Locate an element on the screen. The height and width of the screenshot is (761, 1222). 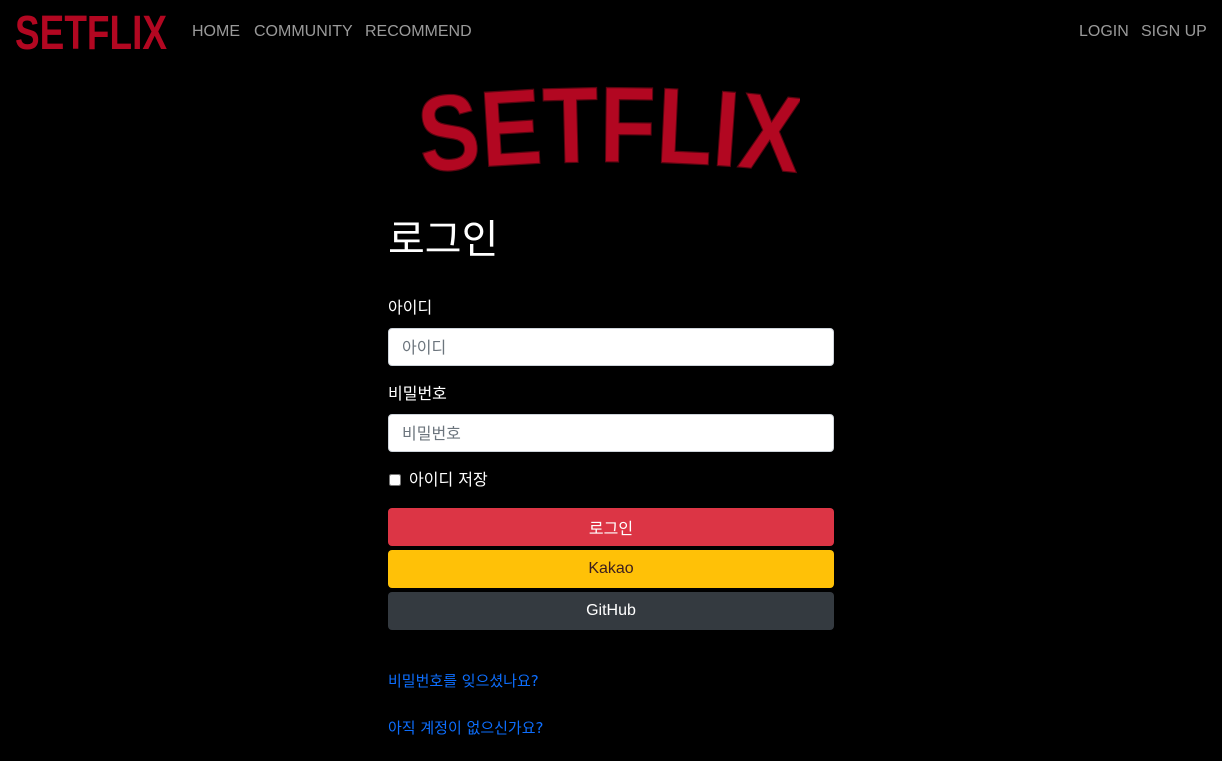
hero-logo-text-path: SETFLIX is located at coordinates (609, 129).